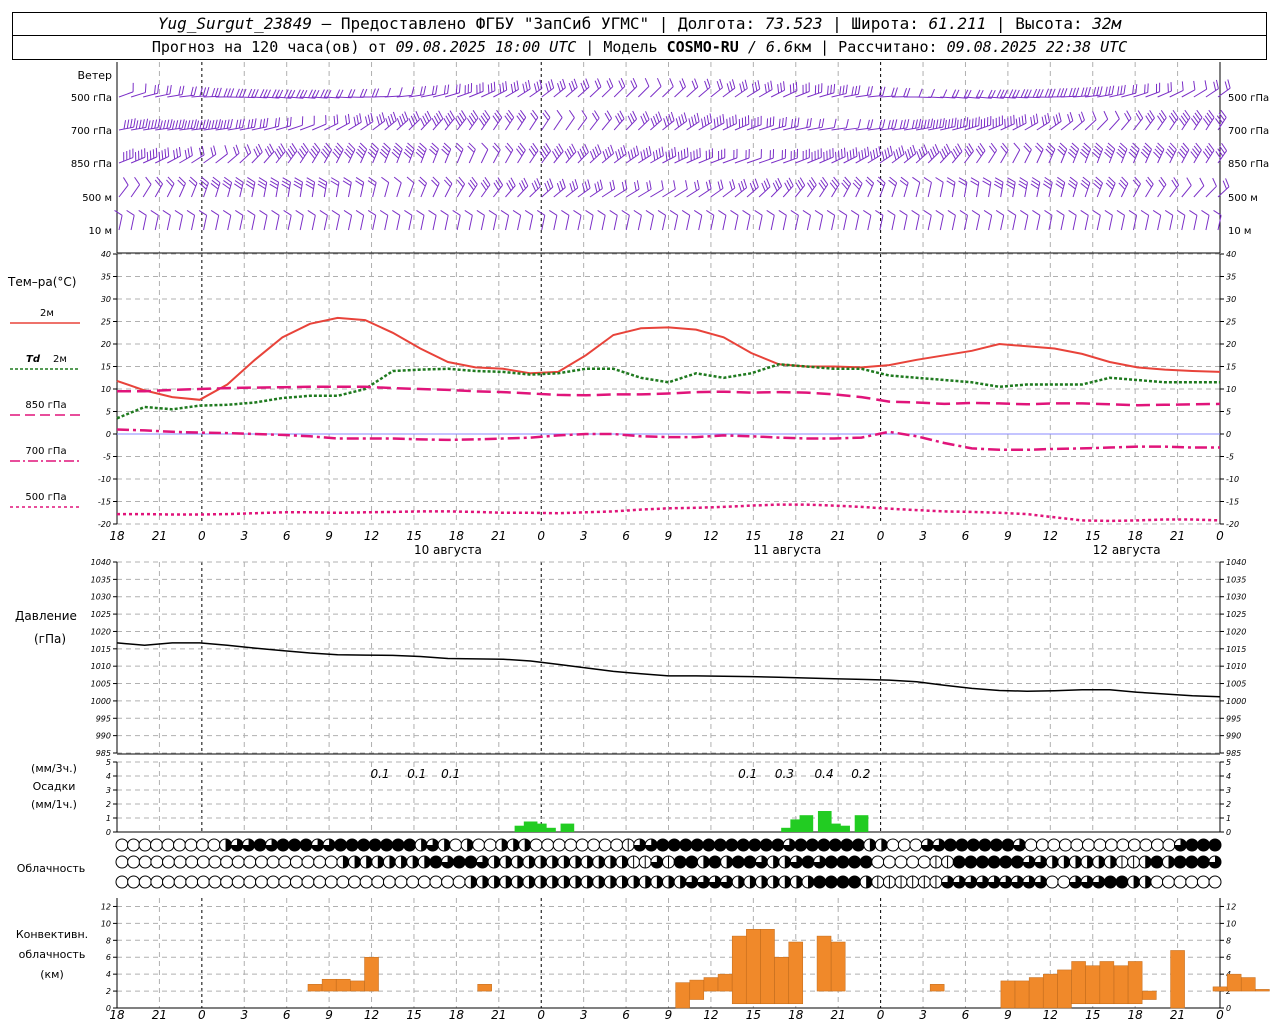 The width and height of the screenshot is (1280, 1024). What do you see at coordinates (101, 701) in the screenshot?
I see `ytick-label-left: 1000` at bounding box center [101, 701].